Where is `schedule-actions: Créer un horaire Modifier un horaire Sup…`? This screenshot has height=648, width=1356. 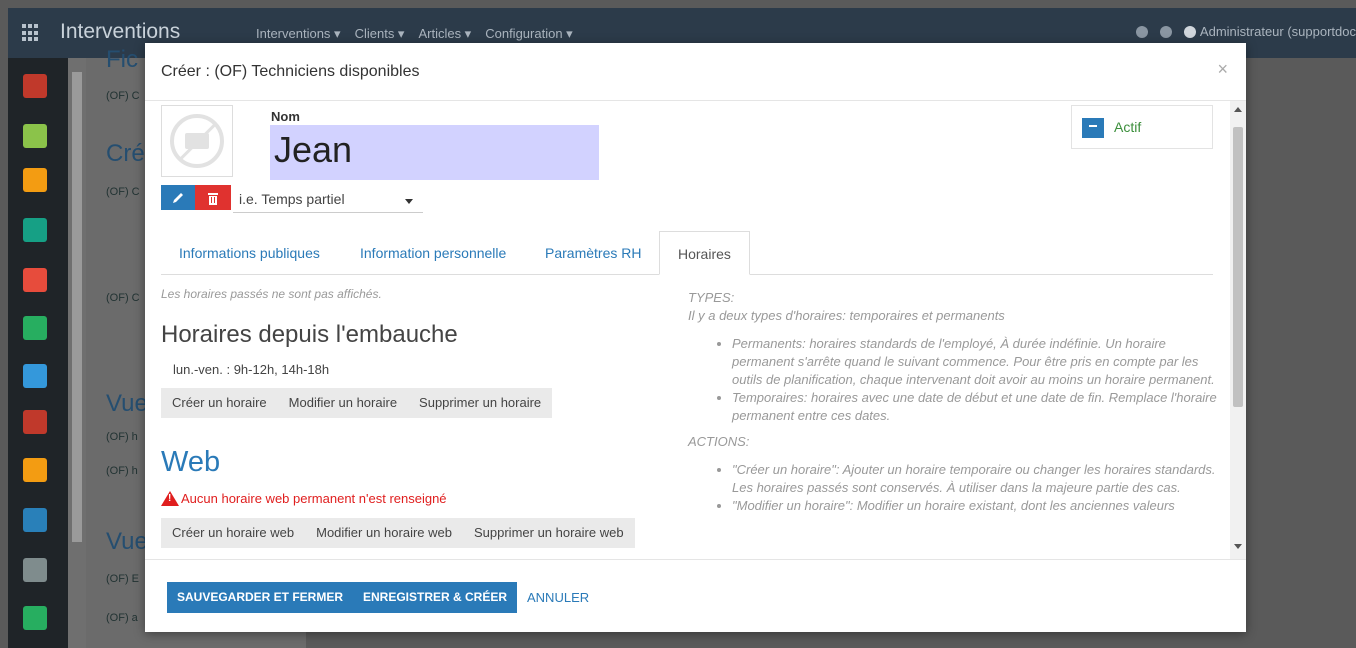 schedule-actions: Créer un horaire Modifier un horaire Sup… is located at coordinates (357, 403).